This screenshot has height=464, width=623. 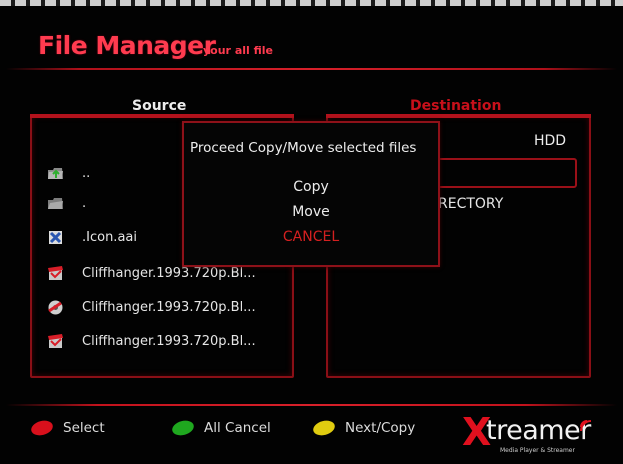 I want to click on dialog-prompt: Proceed Copy/Move selected files, so click(x=303, y=148).